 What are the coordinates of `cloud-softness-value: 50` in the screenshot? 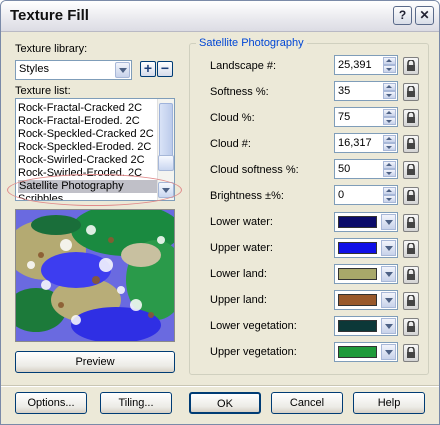 It's located at (344, 169).